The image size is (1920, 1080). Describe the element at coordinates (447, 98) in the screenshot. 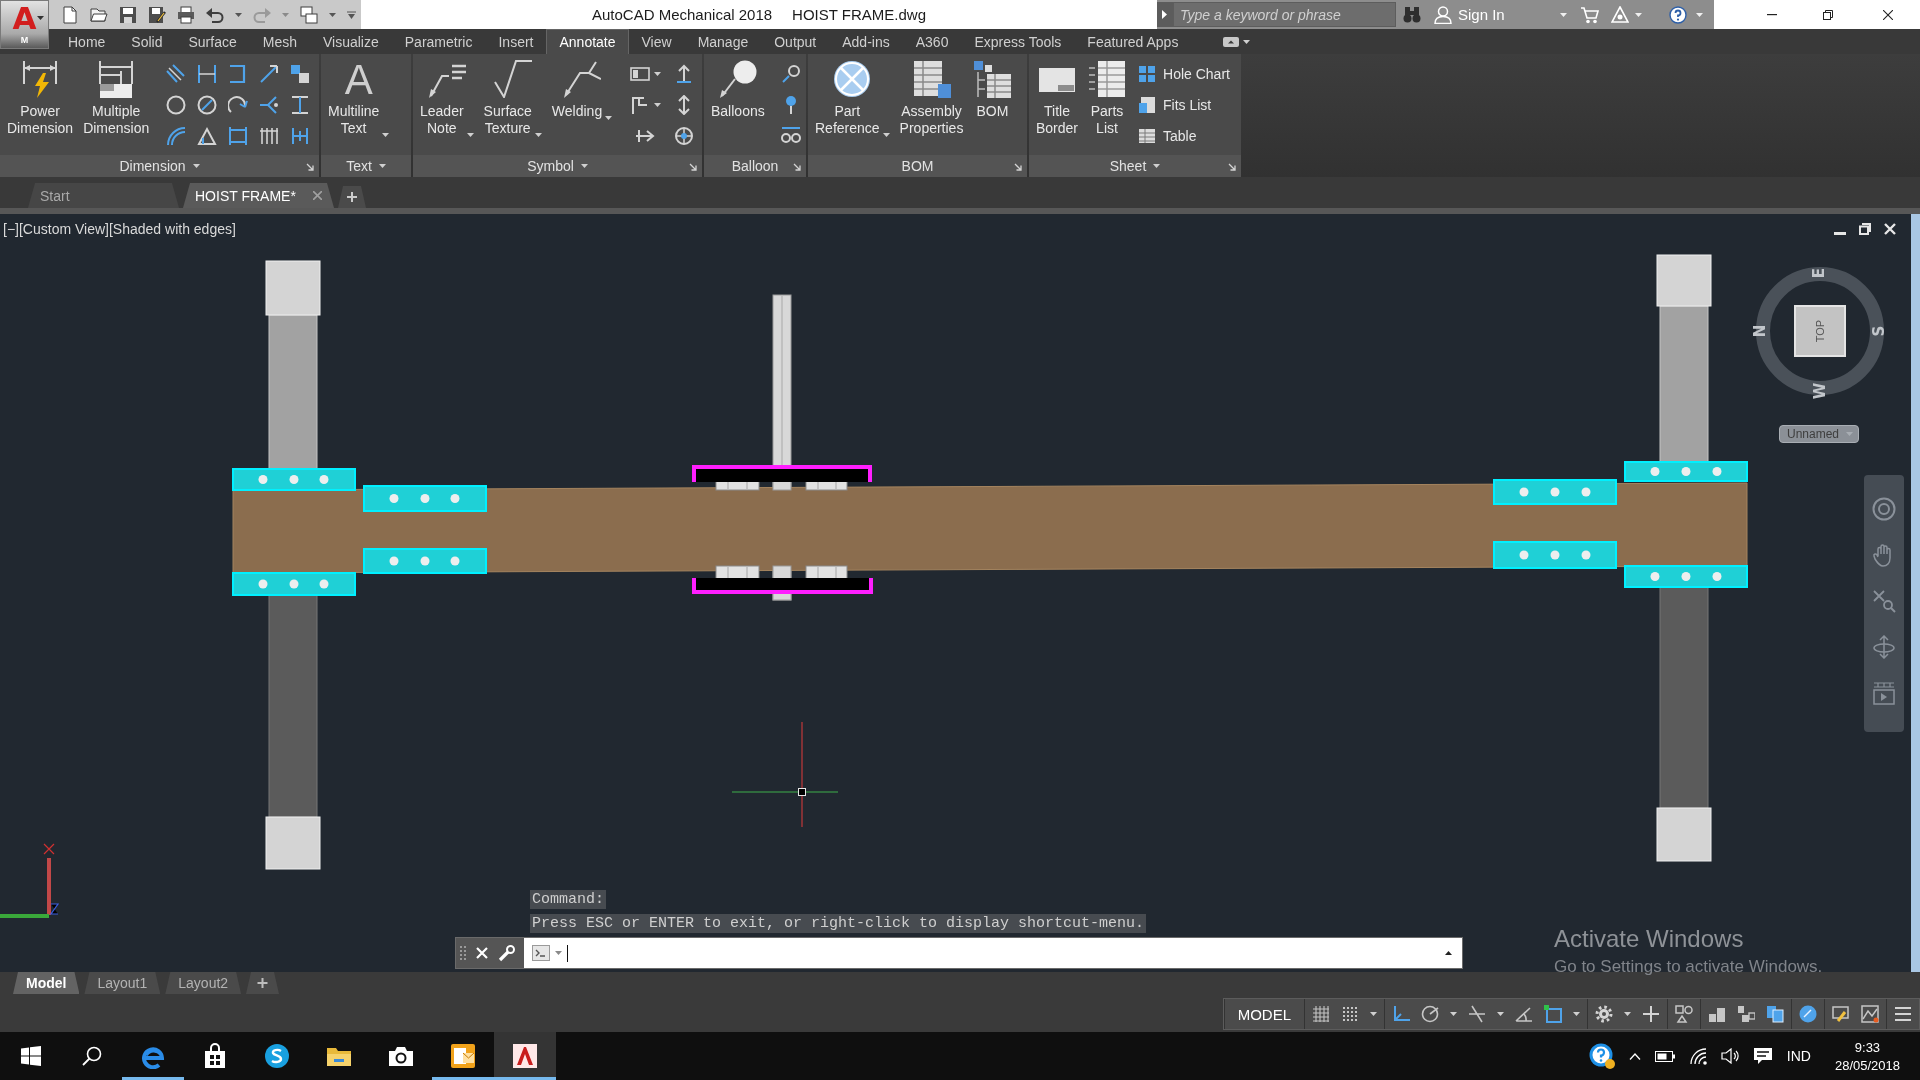

I see `ribbon-button: Leader Note` at that location.